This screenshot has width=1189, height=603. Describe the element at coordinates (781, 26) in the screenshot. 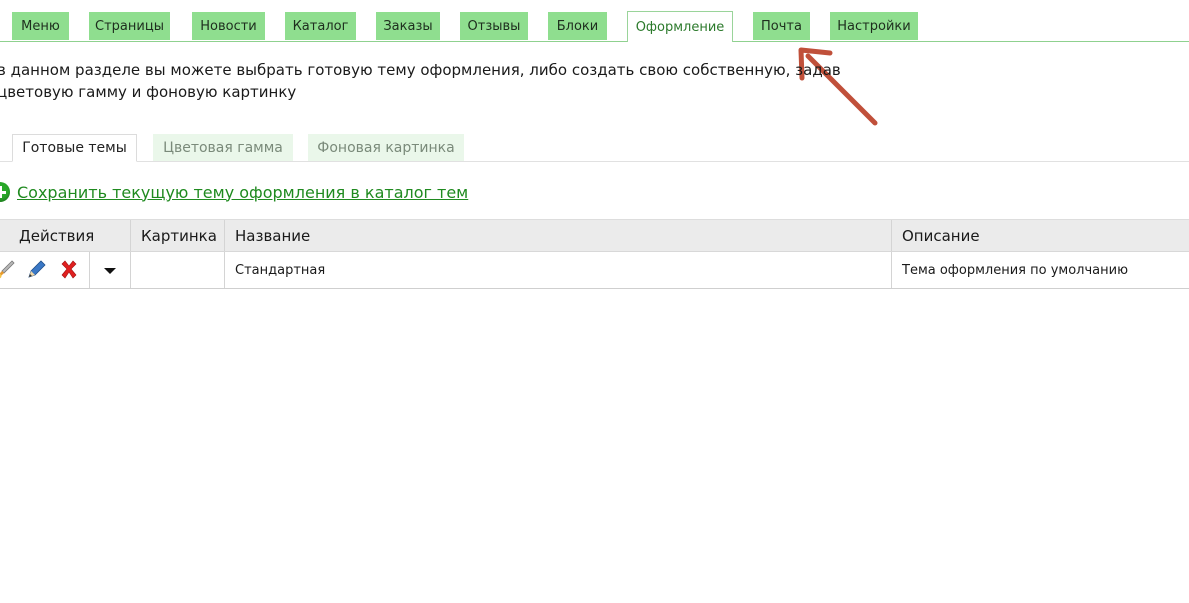

I see `tab-mail: Почта` at that location.